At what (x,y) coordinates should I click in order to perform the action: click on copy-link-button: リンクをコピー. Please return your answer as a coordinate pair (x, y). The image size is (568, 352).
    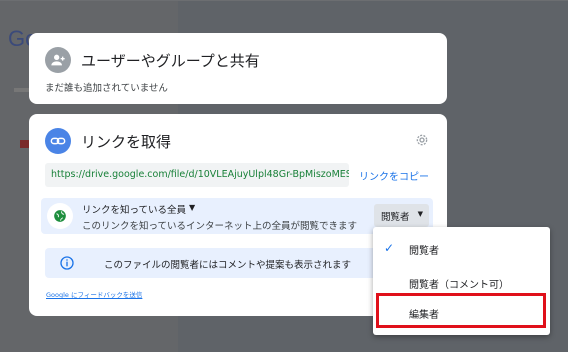
    Looking at the image, I should click on (394, 175).